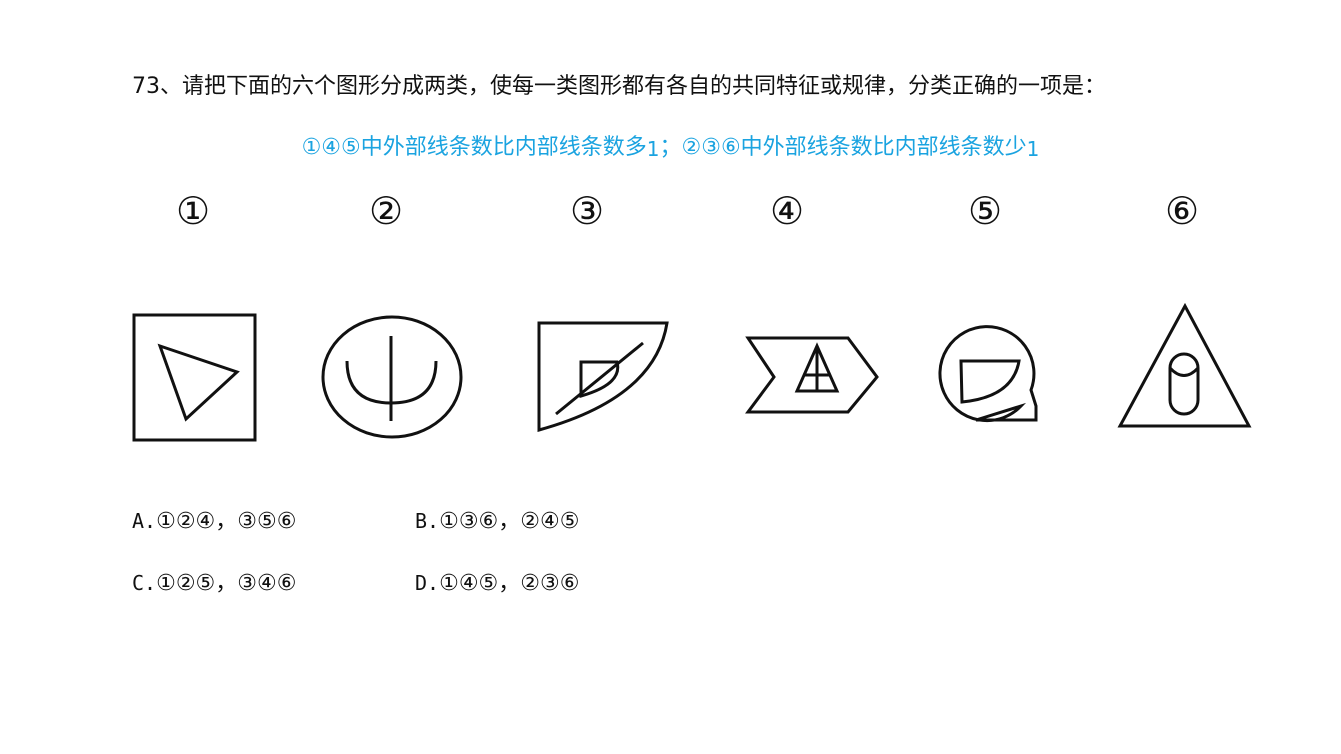 The width and height of the screenshot is (1341, 754). I want to click on option-a-letter: A., so click(144, 521).